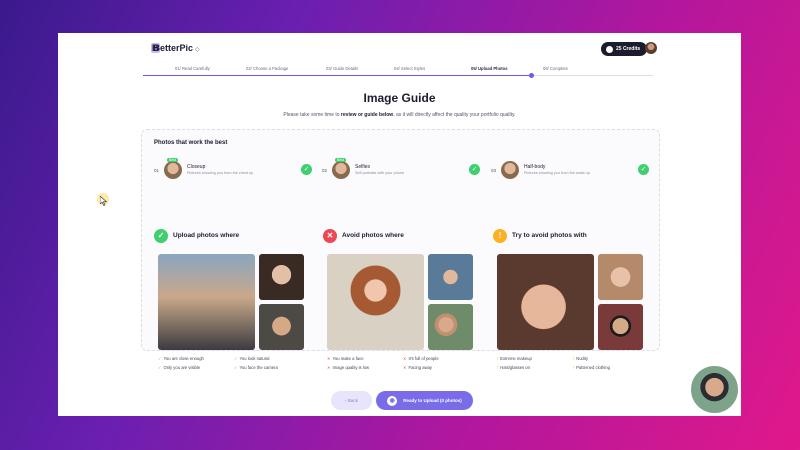 The height and width of the screenshot is (450, 800). I want to click on column-heading: Avoid photos where, so click(373, 235).